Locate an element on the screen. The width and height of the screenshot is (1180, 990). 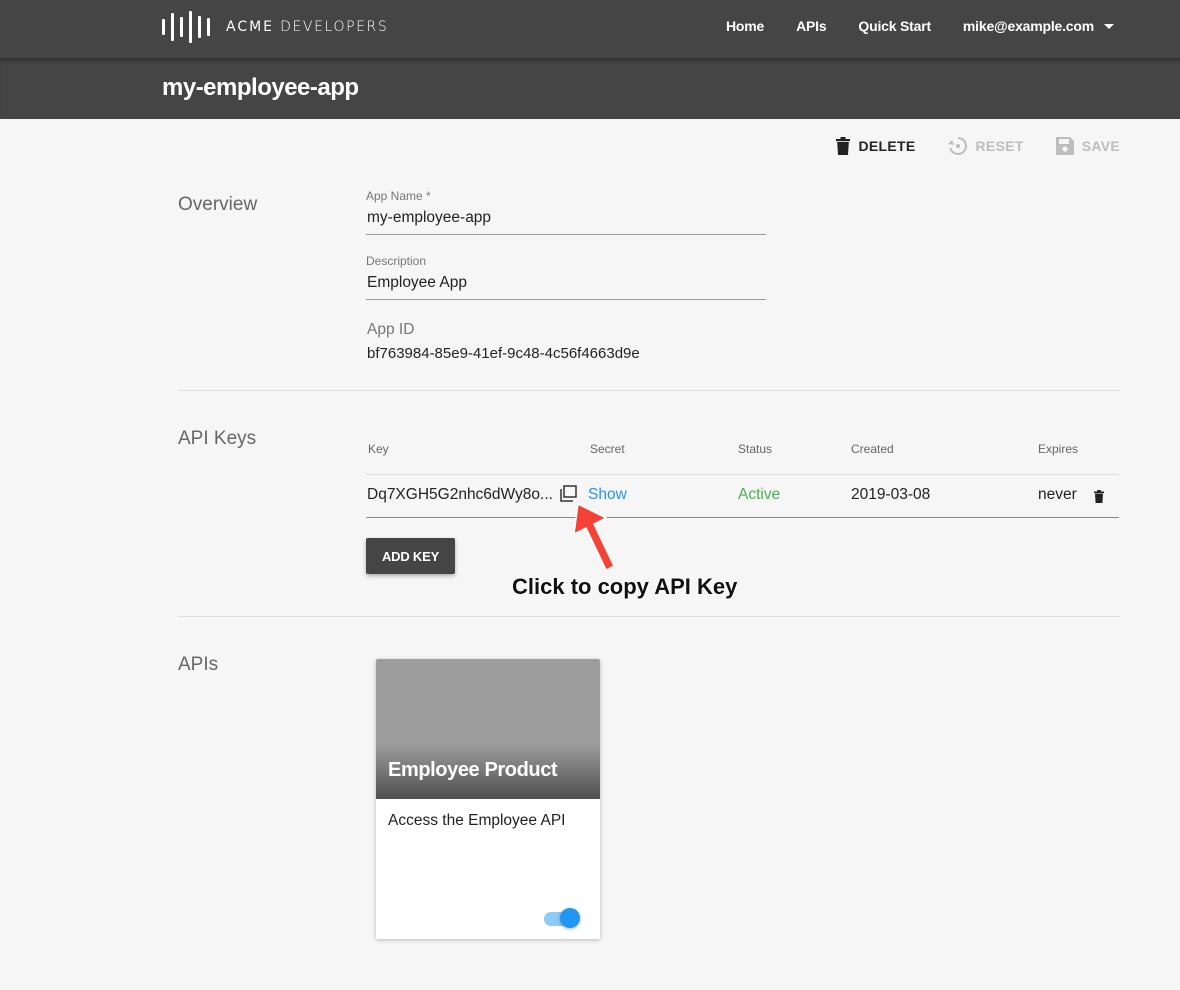
api-keys-heading: API Keys is located at coordinates (217, 438).